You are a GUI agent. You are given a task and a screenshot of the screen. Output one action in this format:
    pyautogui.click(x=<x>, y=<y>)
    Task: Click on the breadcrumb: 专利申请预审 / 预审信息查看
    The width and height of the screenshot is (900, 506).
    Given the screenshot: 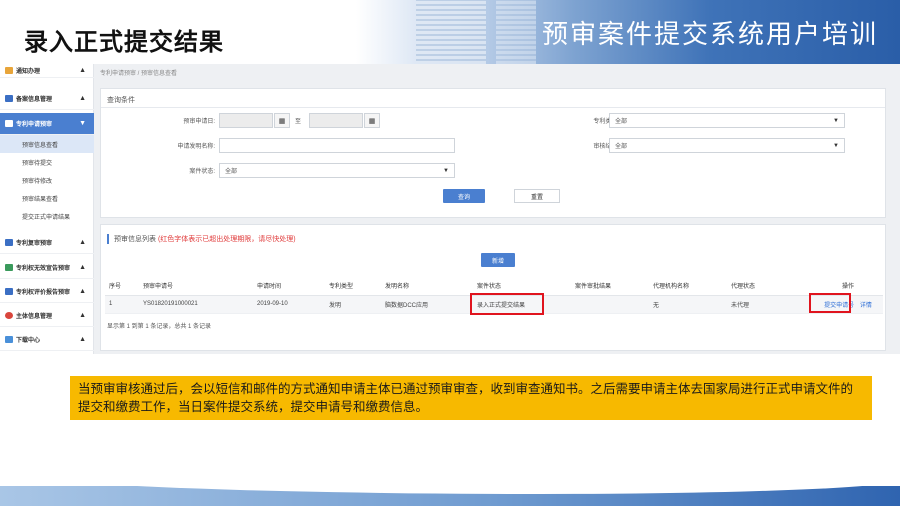 What is the action you would take?
    pyautogui.click(x=139, y=74)
    